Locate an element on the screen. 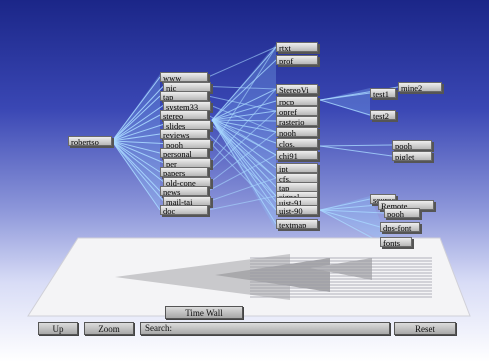  time-wall-label: Time Wall is located at coordinates (204, 312).